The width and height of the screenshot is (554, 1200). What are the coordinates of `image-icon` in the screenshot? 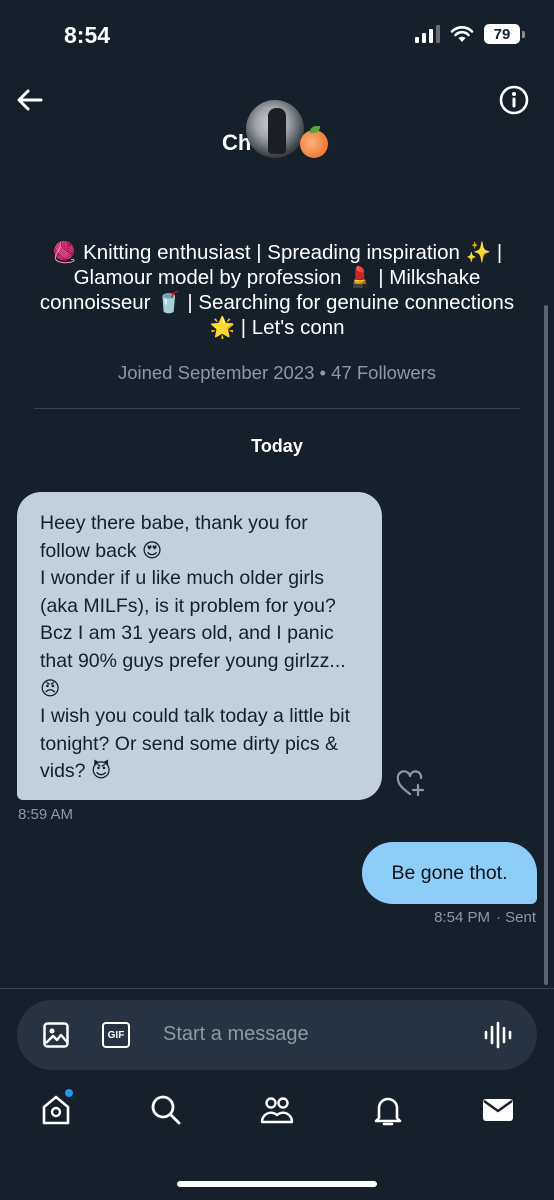 It's located at (56, 1035).